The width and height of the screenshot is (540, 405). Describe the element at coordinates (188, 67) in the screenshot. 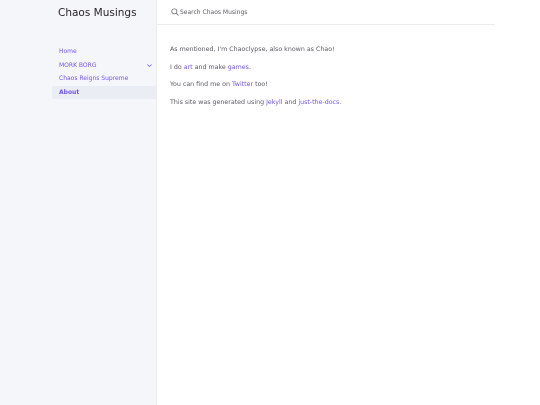

I see `art-link: art` at that location.